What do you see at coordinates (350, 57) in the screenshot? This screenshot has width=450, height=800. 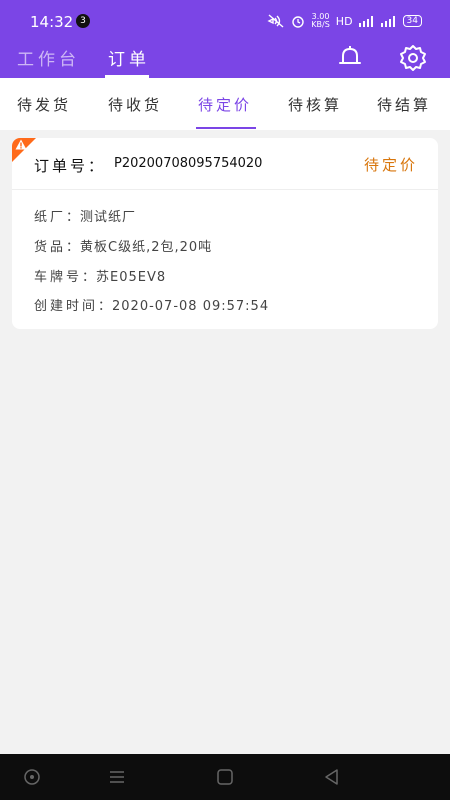 I see `bell-icon` at bounding box center [350, 57].